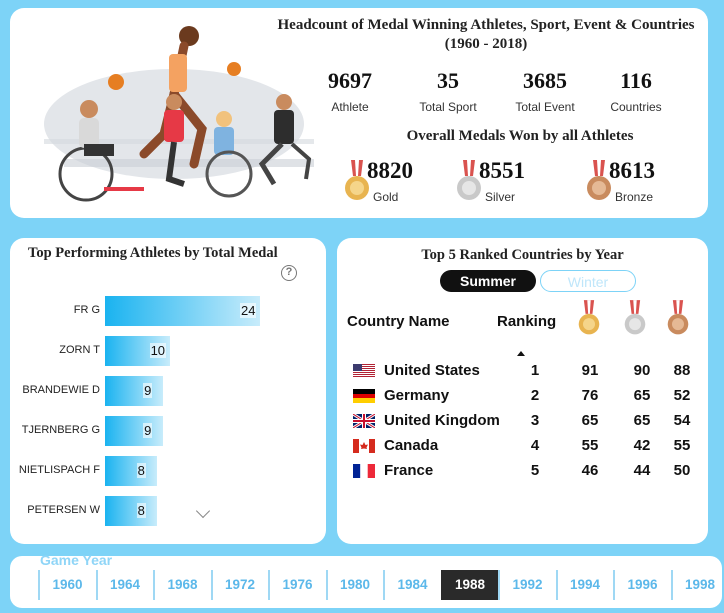  I want to click on table-row: France 5 46 44 50, so click(522, 472).